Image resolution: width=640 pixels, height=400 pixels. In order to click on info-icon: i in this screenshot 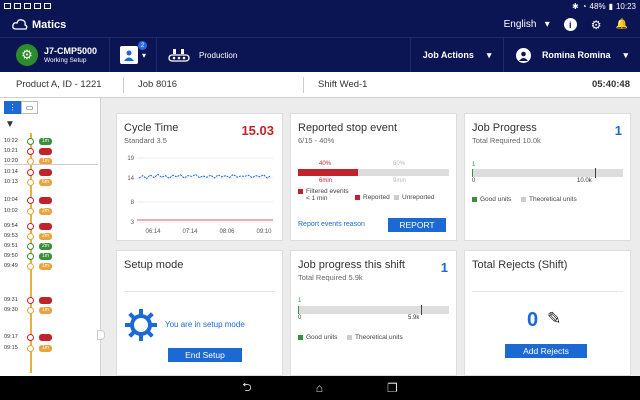, I will do `click(570, 24)`.